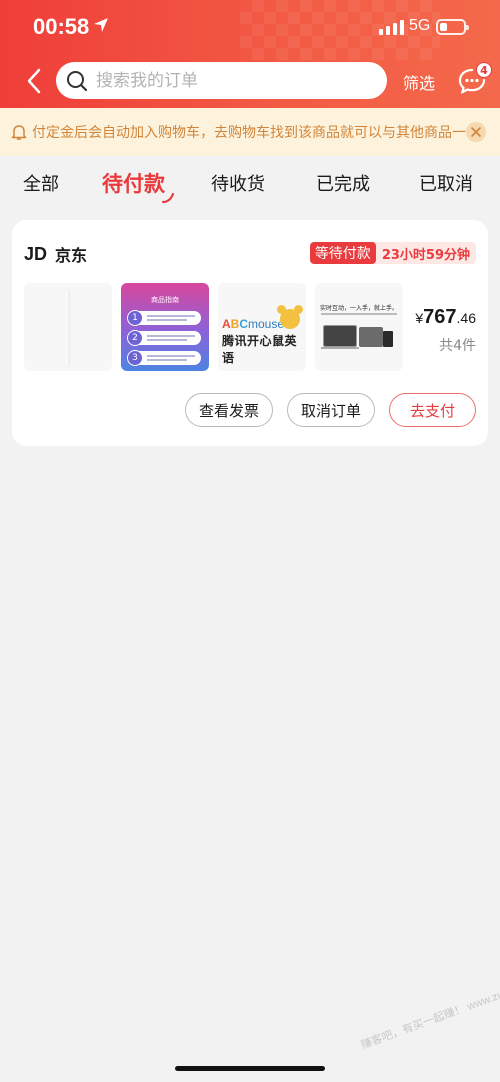 This screenshot has height=1082, width=500. I want to click on shop-header: JD 京东, so click(55, 254).